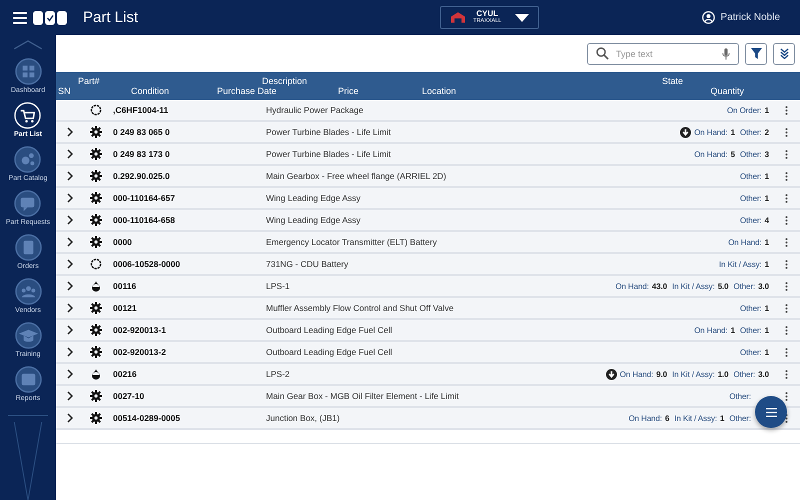 This screenshot has height=500, width=800. Describe the element at coordinates (784, 53) in the screenshot. I see `expand-all-button` at that location.